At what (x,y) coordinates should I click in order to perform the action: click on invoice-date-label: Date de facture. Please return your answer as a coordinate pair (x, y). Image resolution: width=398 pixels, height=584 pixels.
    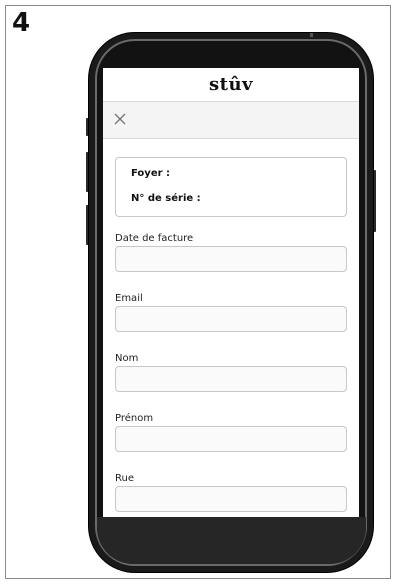
    Looking at the image, I should click on (154, 238).